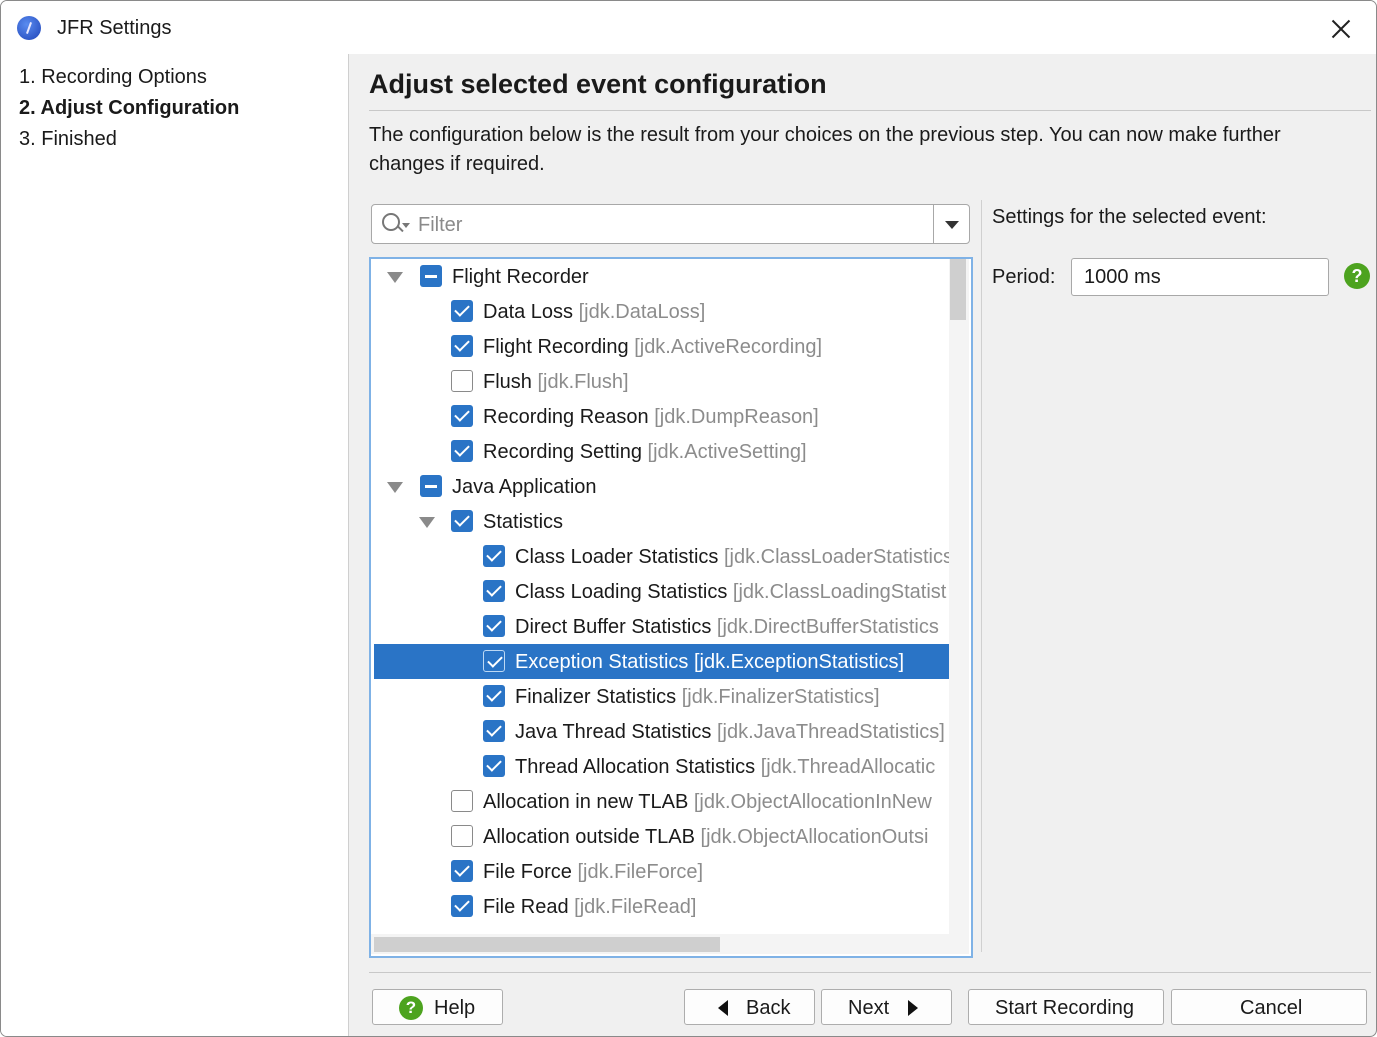 This screenshot has height=1037, width=1377. I want to click on tree-row: Java Application, so click(661, 486).